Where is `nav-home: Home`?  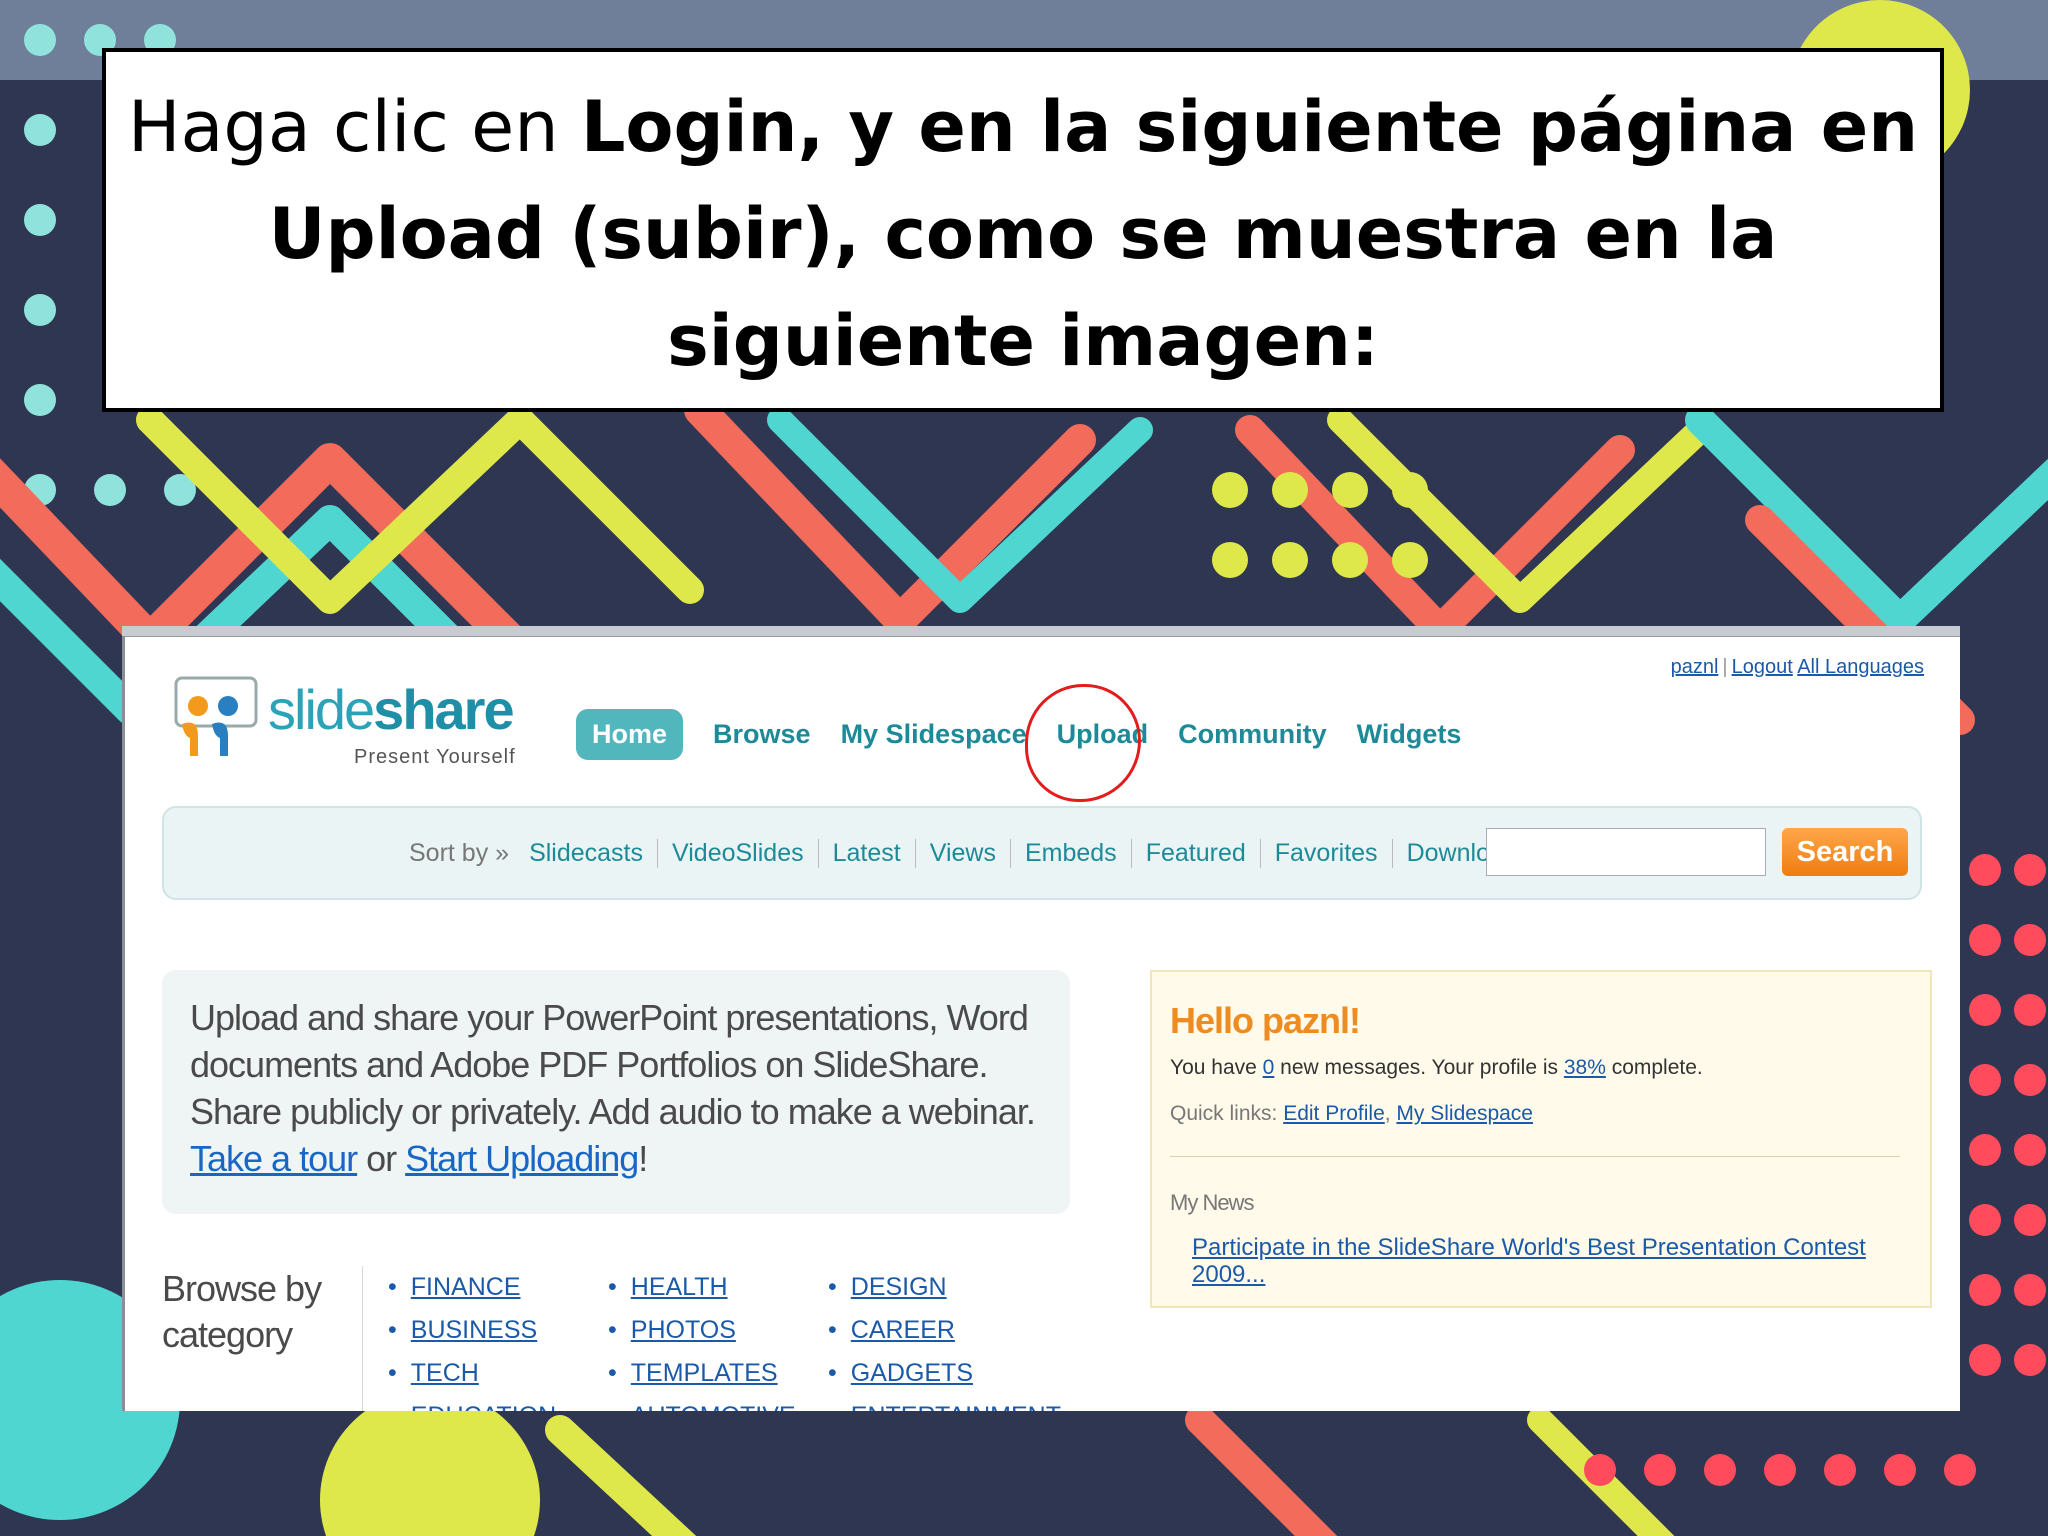 nav-home: Home is located at coordinates (630, 734).